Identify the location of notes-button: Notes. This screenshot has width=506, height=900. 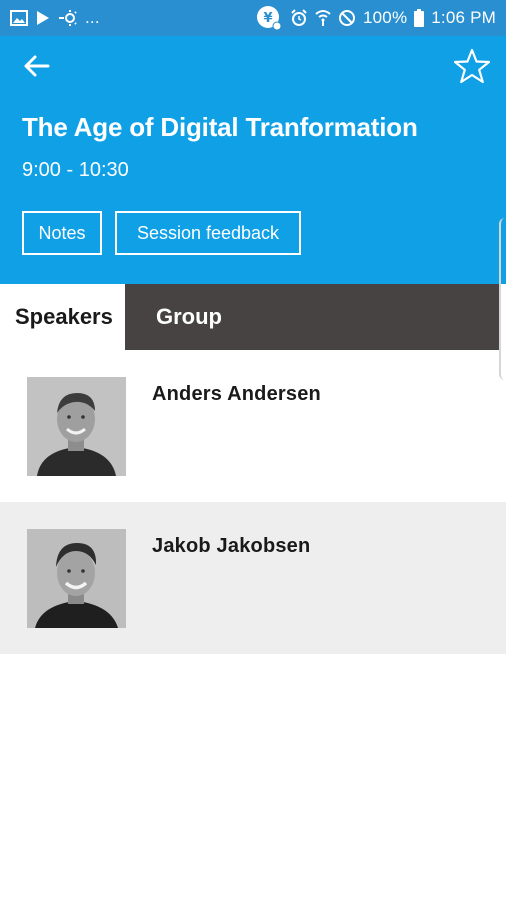
(62, 233).